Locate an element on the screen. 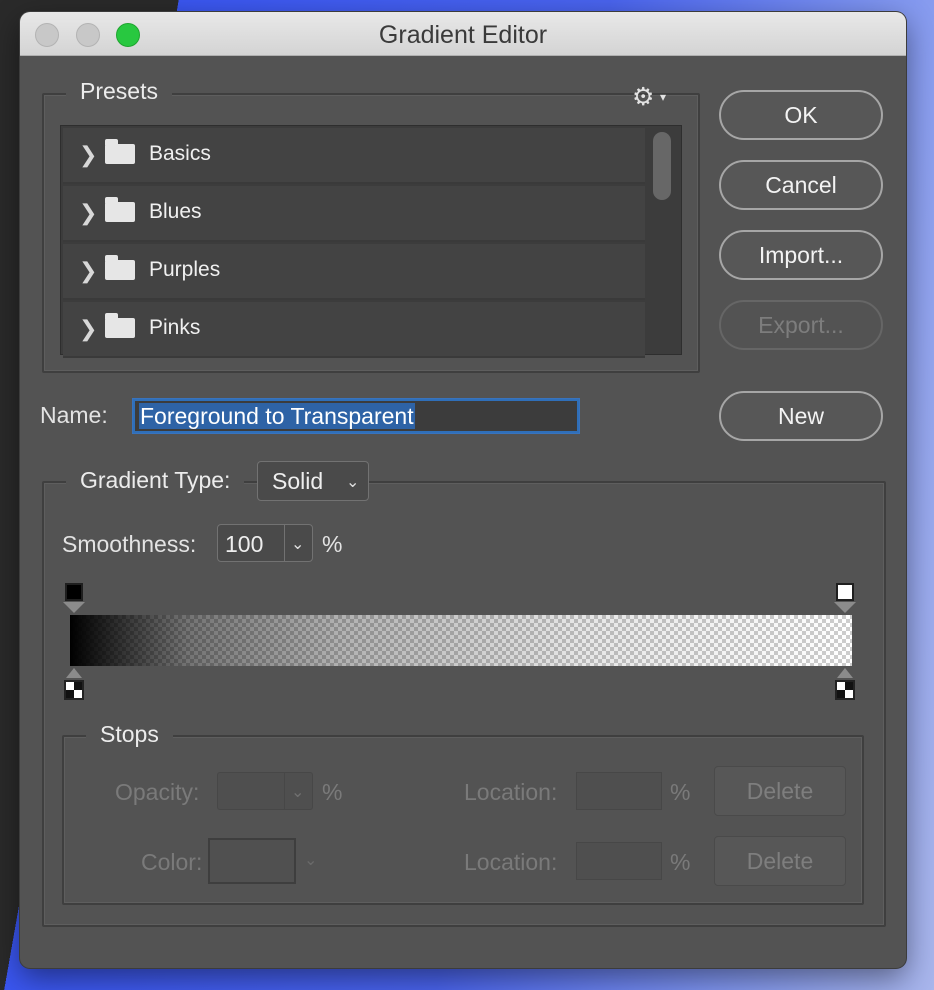  color-location-input is located at coordinates (619, 861).